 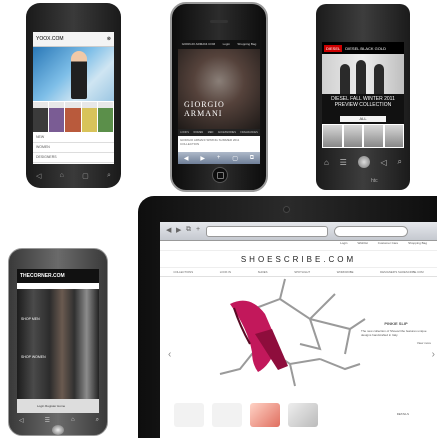 What do you see at coordinates (433, 354) in the screenshot?
I see `next-arrow-icon: ›` at bounding box center [433, 354].